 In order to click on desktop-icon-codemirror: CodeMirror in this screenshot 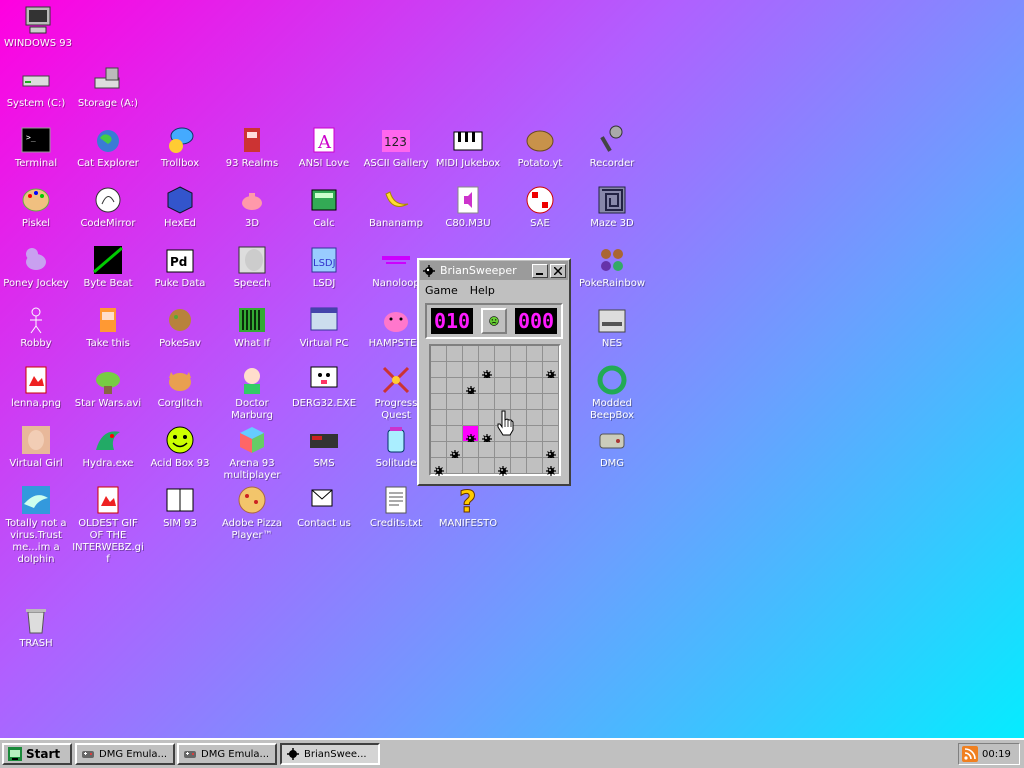, I will do `click(108, 207)`.